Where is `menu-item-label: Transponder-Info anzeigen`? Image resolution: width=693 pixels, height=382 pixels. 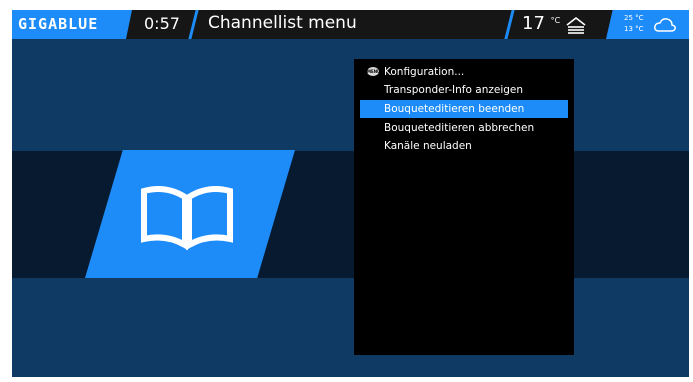
menu-item-label: Transponder-Info anzeigen is located at coordinates (454, 90).